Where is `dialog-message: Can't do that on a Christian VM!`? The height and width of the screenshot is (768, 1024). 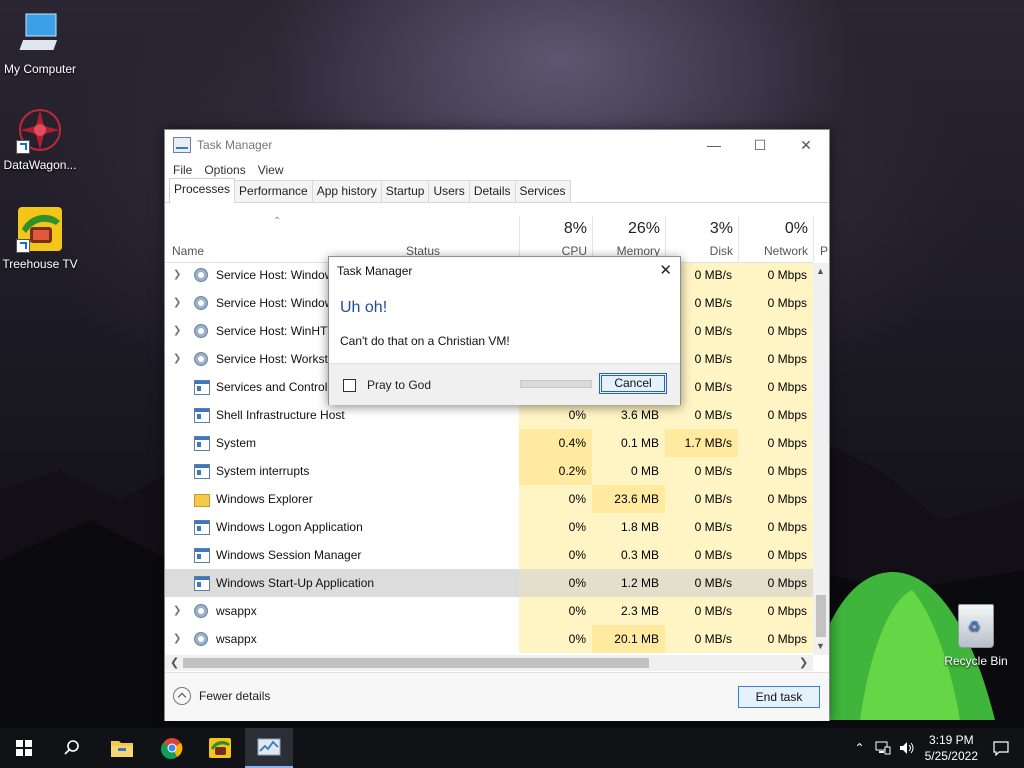 dialog-message: Can't do that on a Christian VM! is located at coordinates (425, 341).